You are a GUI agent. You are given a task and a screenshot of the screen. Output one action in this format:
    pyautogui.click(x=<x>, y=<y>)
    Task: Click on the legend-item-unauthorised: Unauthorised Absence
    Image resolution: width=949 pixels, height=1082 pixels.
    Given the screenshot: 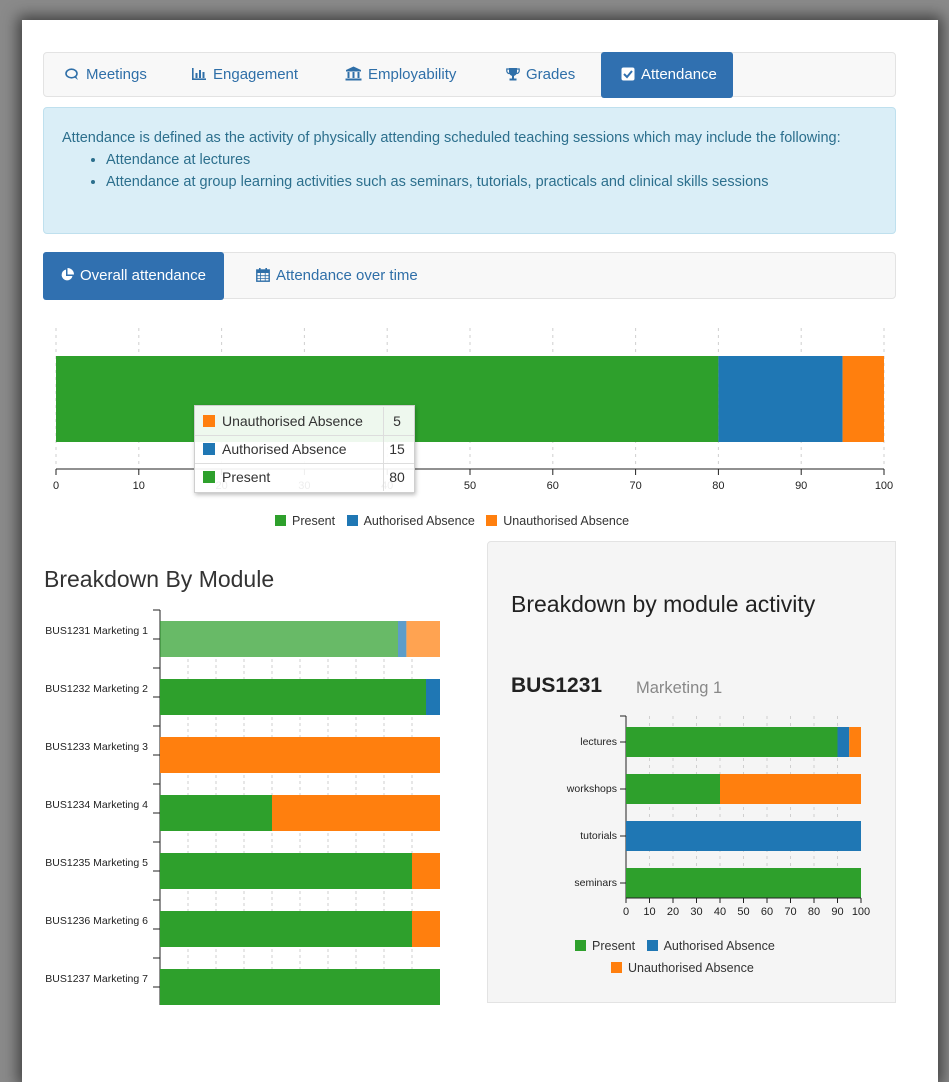 What is the action you would take?
    pyautogui.click(x=557, y=521)
    